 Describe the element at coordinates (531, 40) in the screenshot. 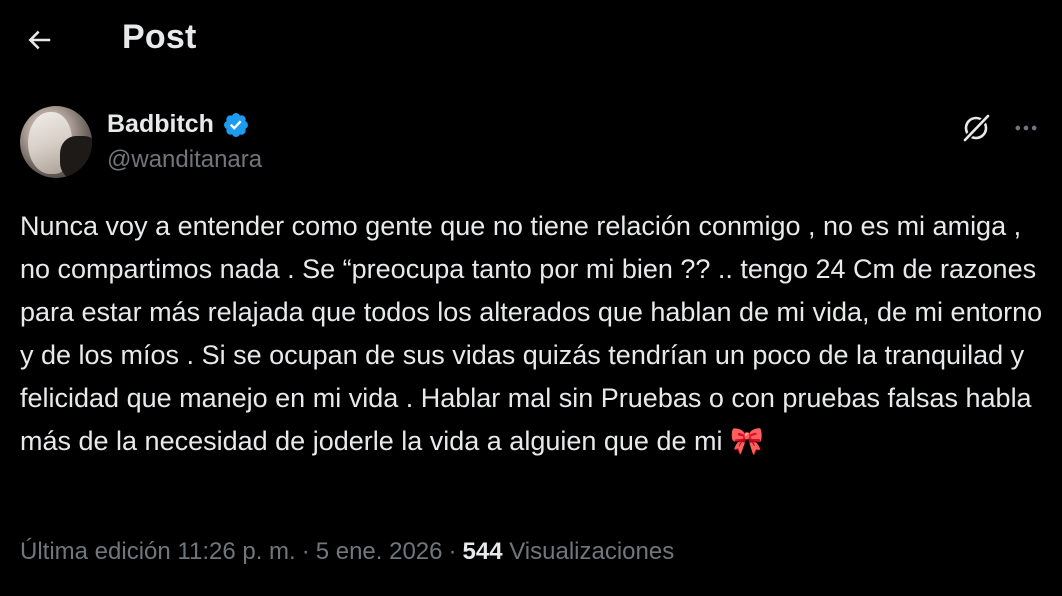

I see `top-bar: Post` at that location.